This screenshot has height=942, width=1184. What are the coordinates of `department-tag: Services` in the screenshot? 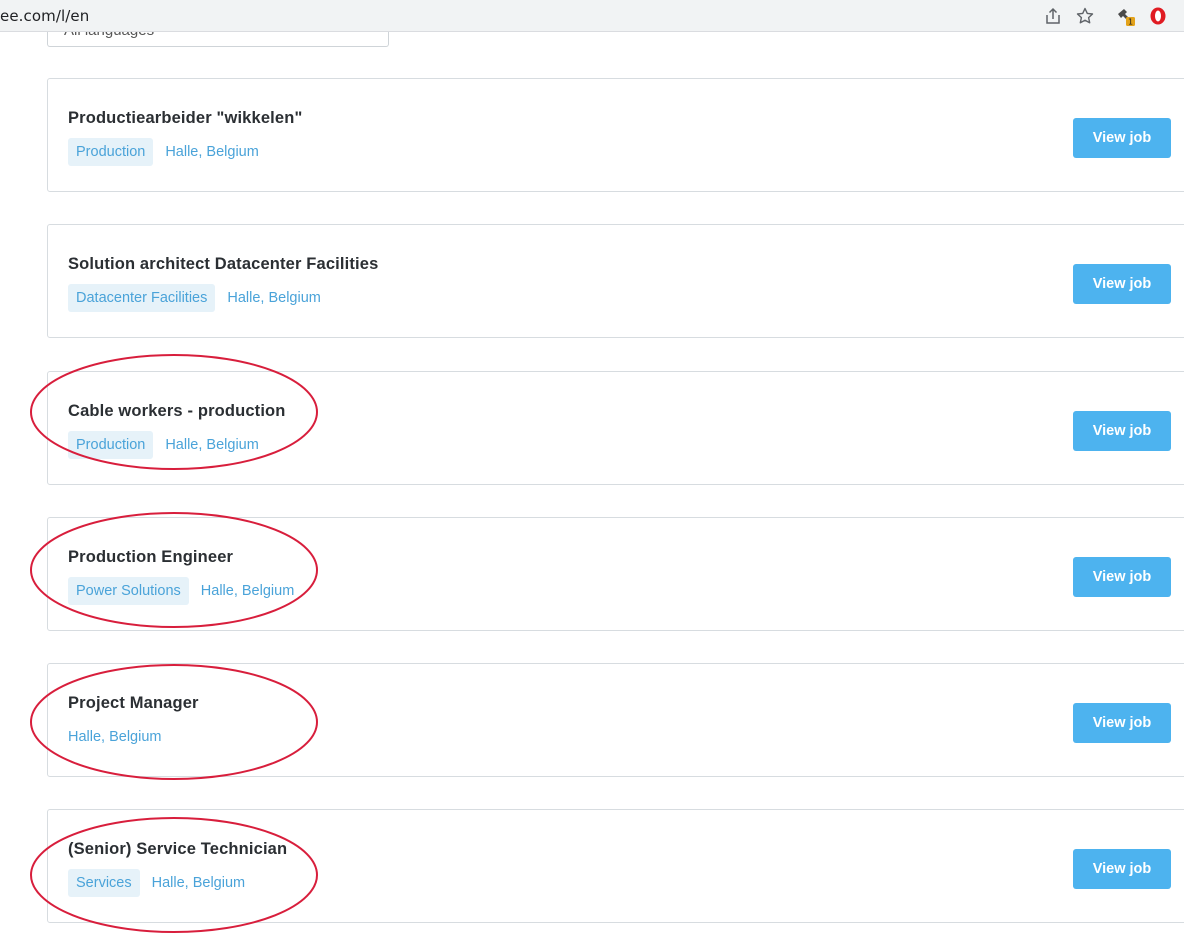 It's located at (104, 883).